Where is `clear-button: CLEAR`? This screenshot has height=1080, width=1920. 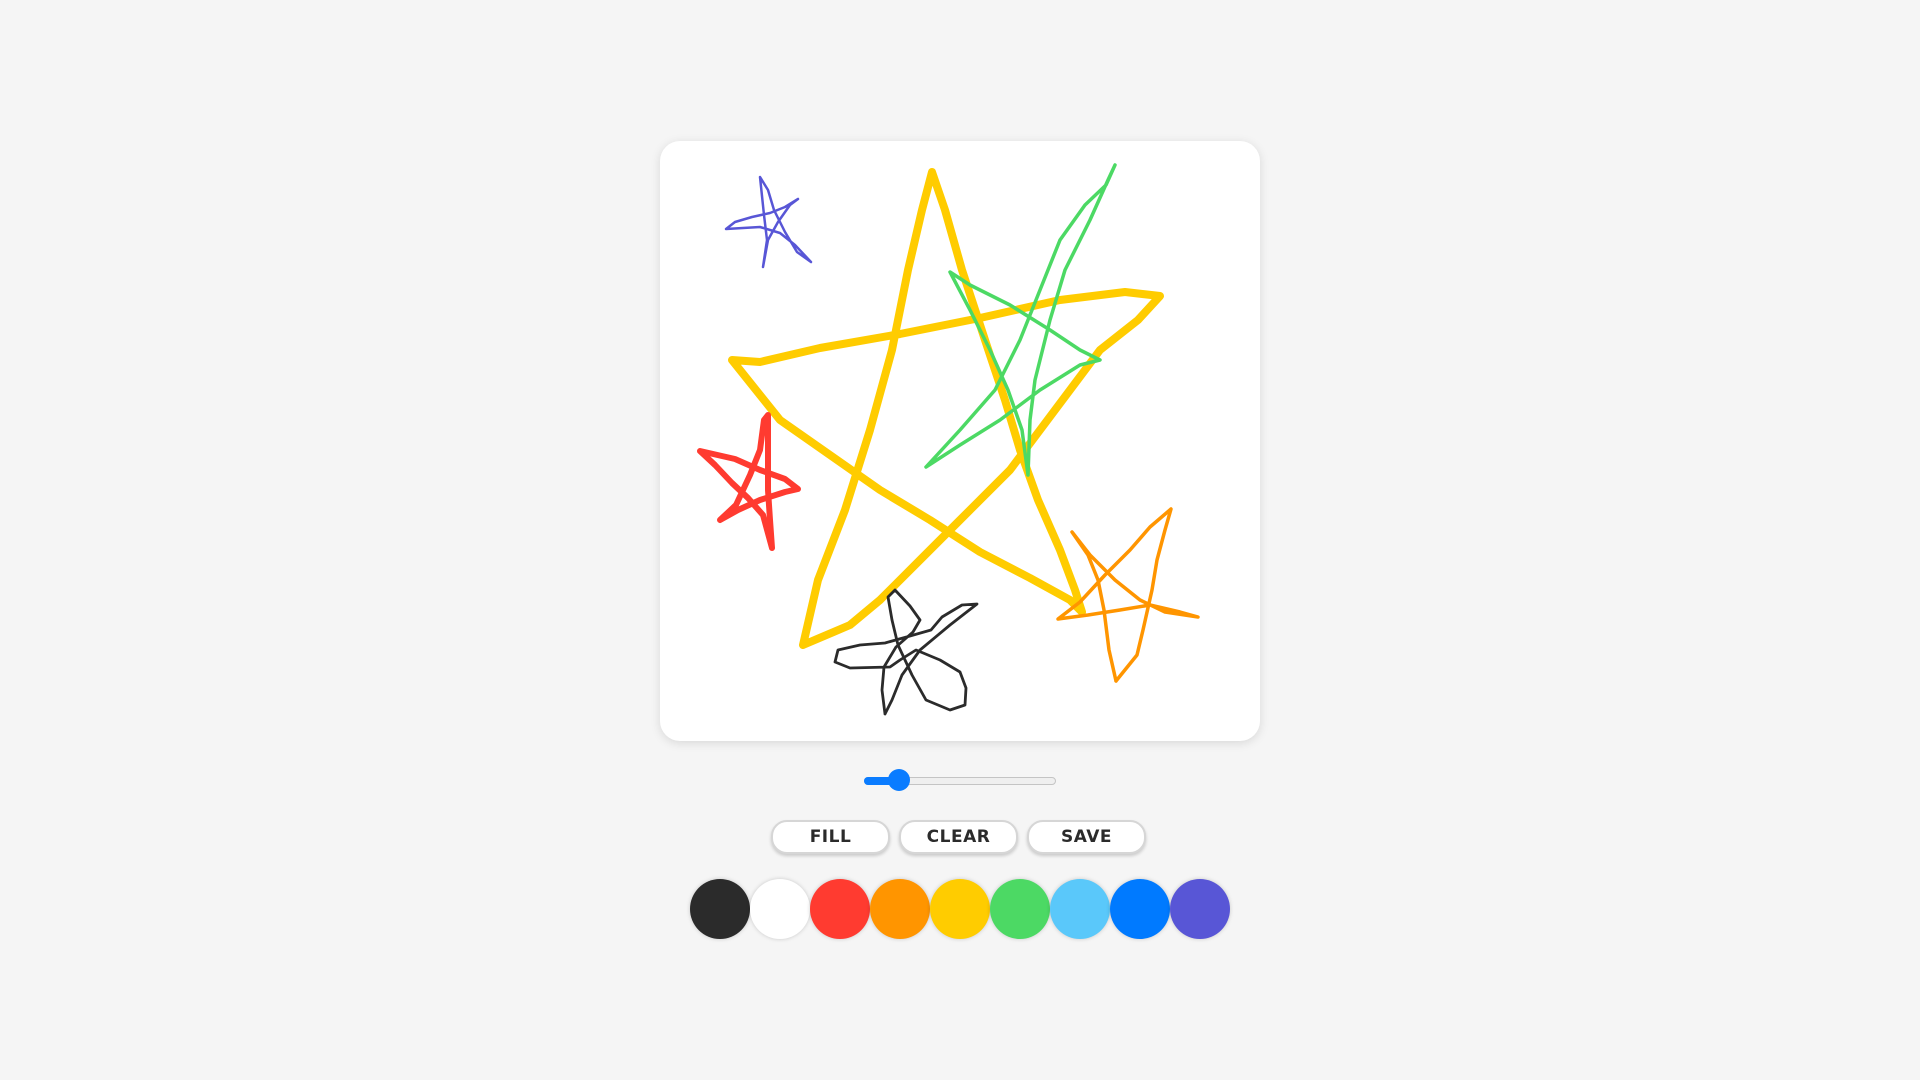 clear-button: CLEAR is located at coordinates (958, 837).